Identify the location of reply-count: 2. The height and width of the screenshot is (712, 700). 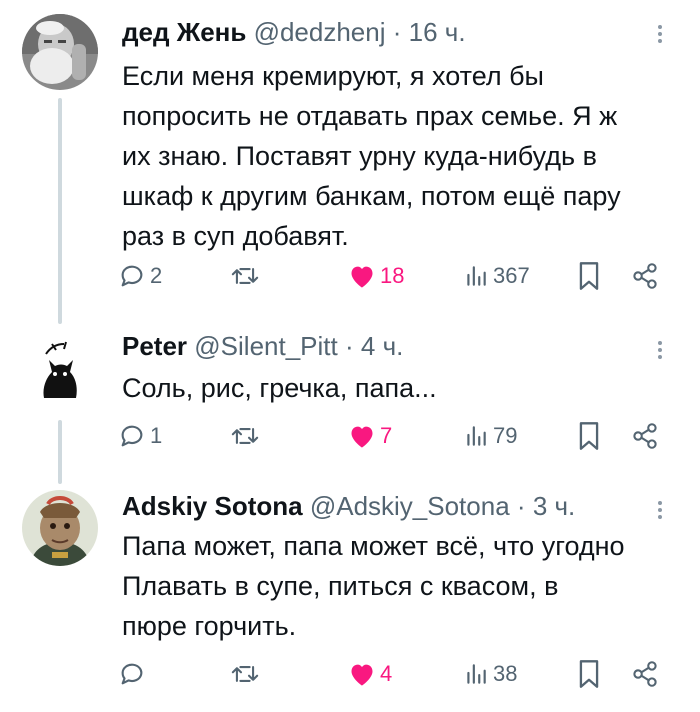
(156, 275).